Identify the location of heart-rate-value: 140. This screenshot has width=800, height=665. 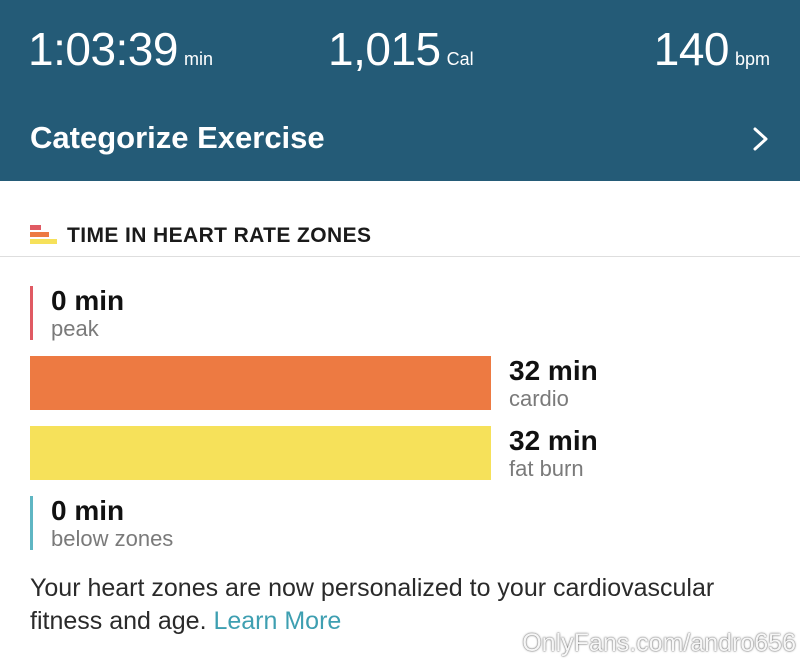
(691, 49).